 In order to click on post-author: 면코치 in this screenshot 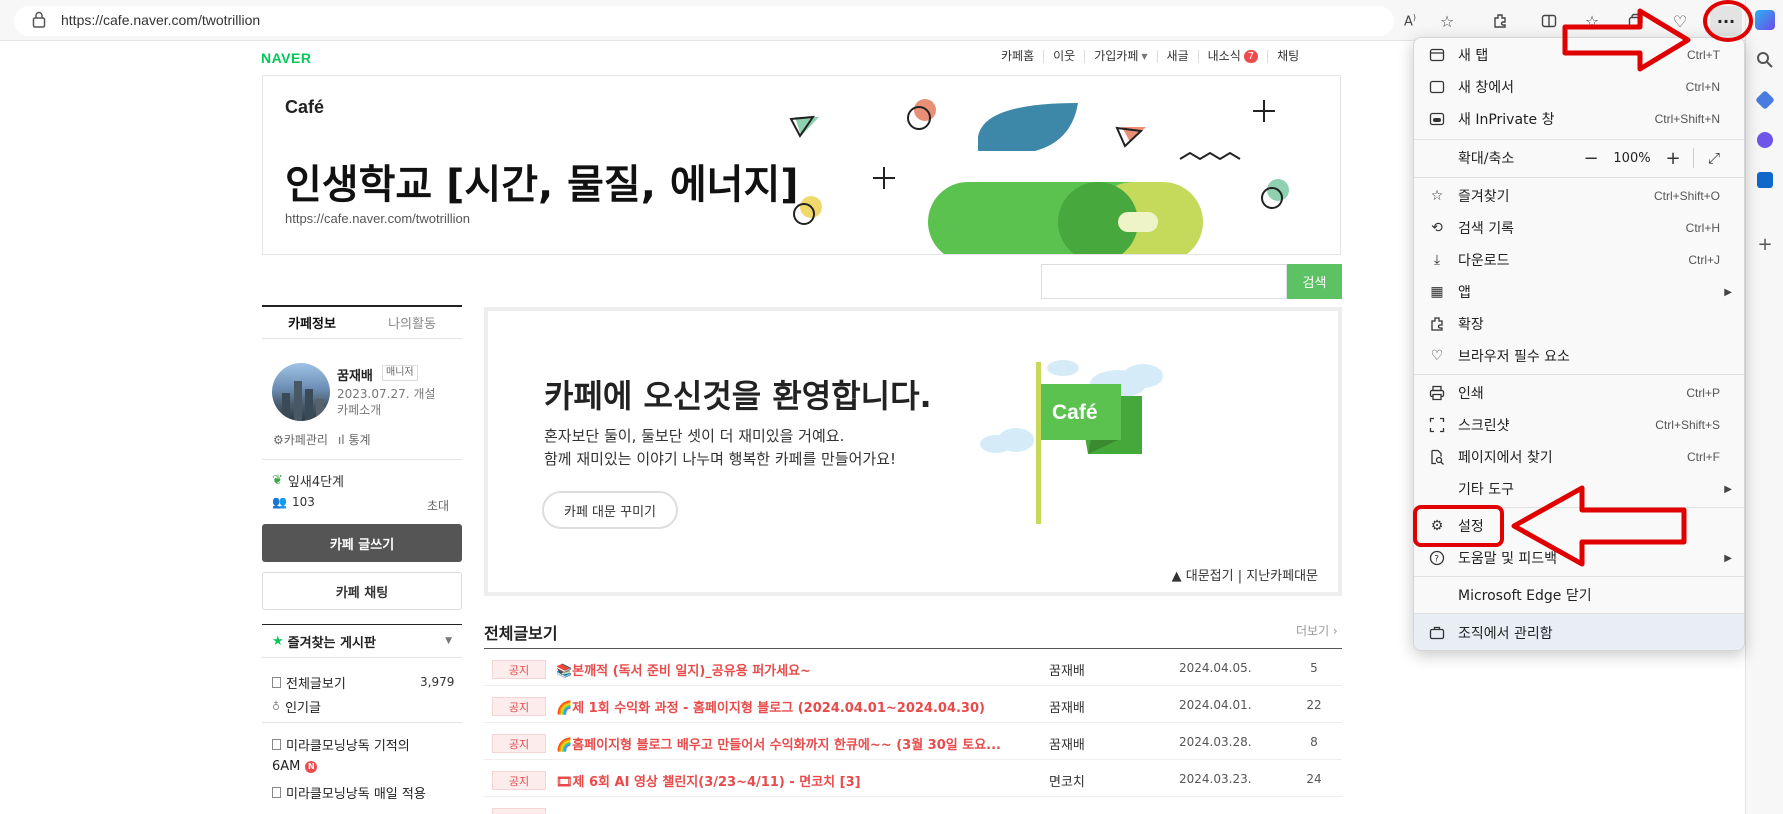, I will do `click(1067, 780)`.